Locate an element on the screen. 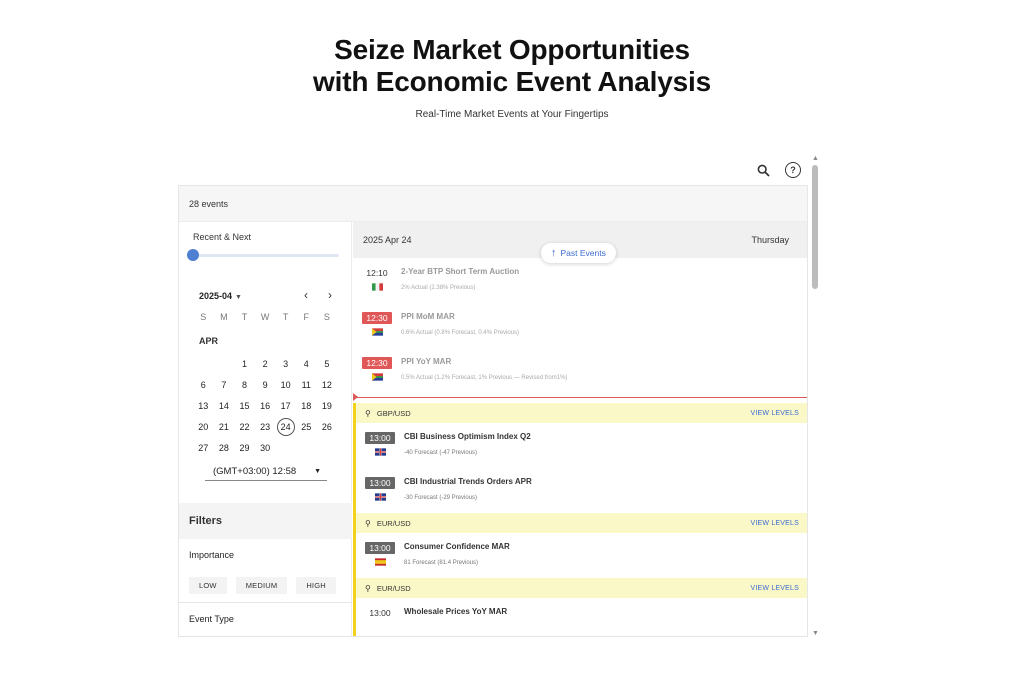 The height and width of the screenshot is (676, 1024). calendar-day-number: 1 is located at coordinates (244, 364).